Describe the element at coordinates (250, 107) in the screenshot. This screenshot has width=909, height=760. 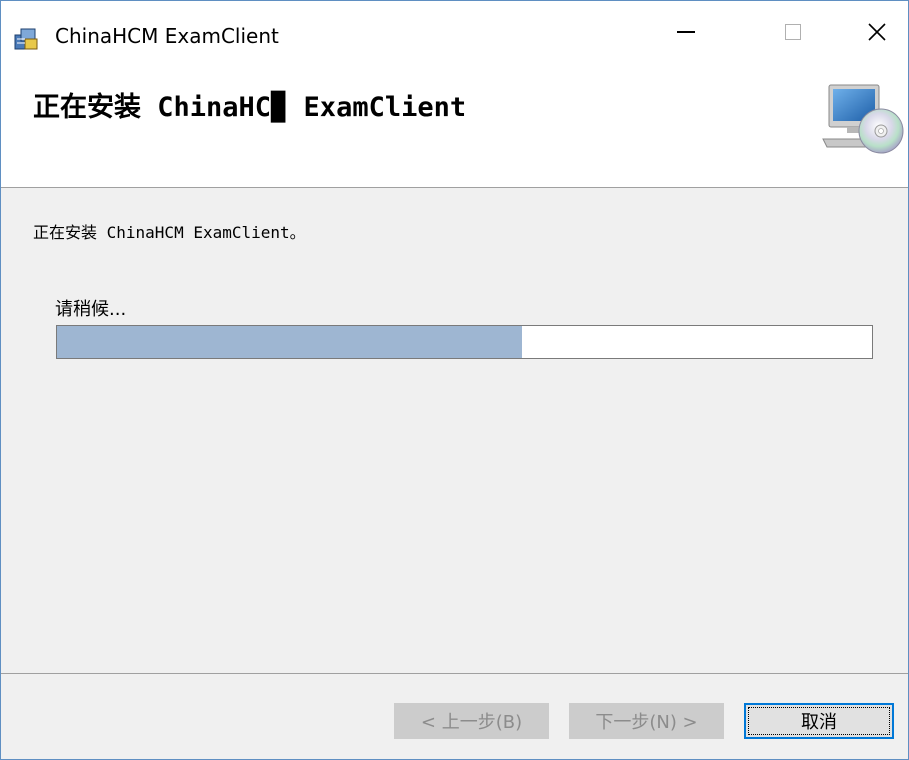
I see `page-title: 正在安装 ChinaHC▉ ExamClient` at that location.